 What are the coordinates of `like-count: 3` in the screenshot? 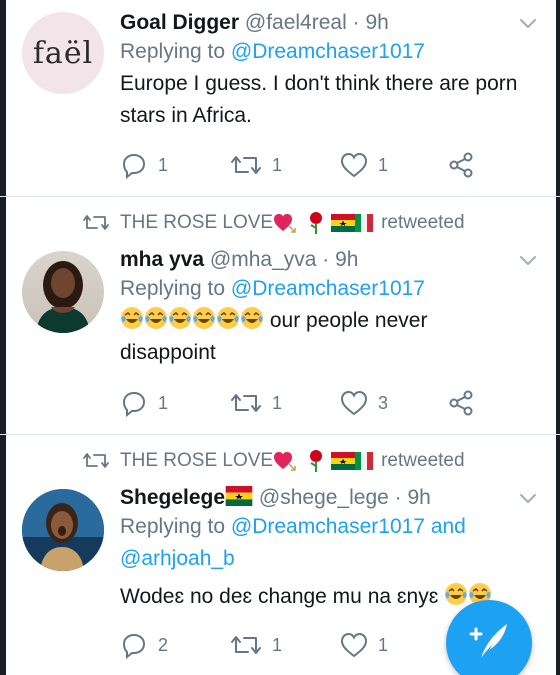 It's located at (383, 402).